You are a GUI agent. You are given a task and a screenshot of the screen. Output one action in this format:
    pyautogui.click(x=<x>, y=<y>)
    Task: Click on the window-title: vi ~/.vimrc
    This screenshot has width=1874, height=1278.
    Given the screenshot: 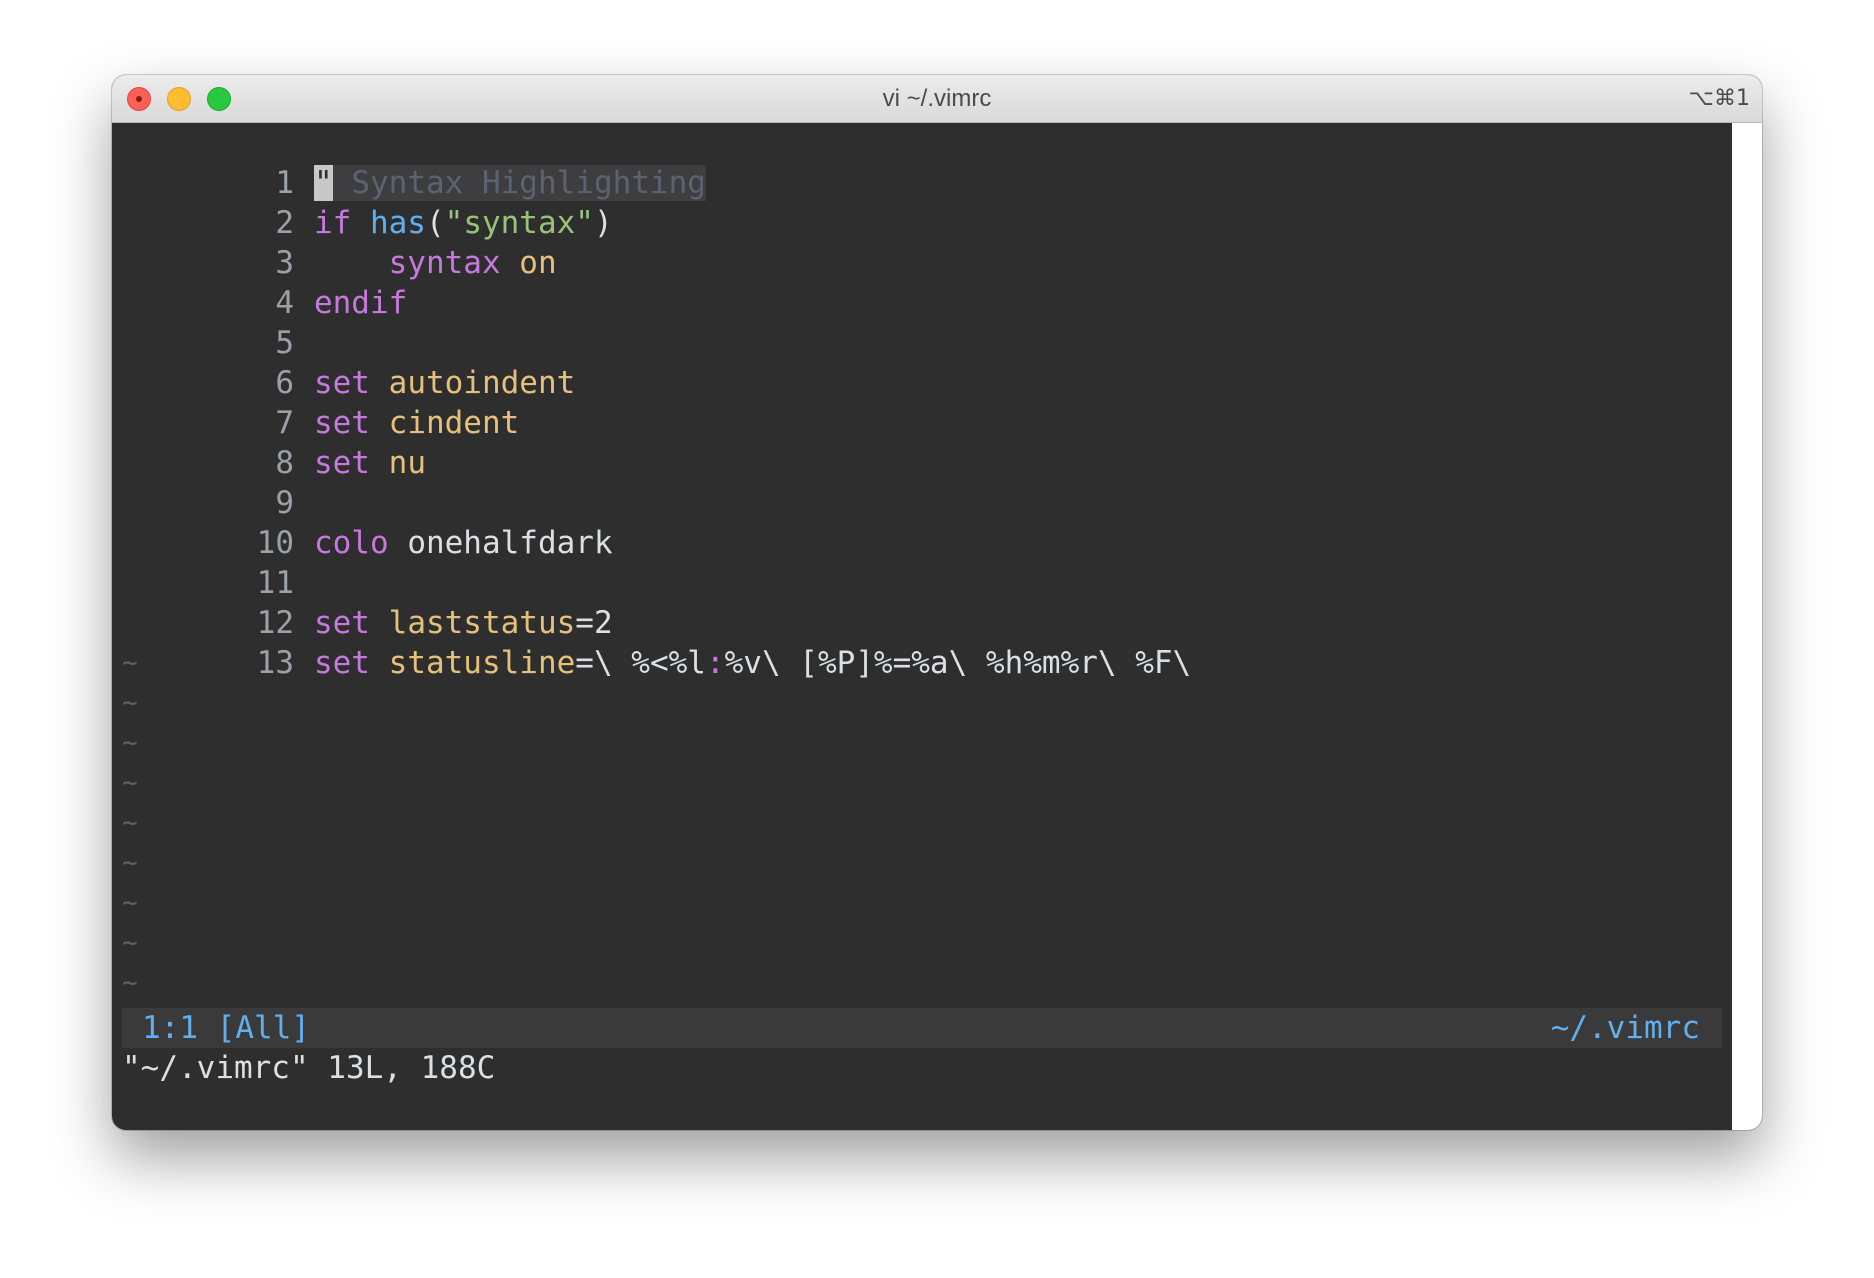 What is the action you would take?
    pyautogui.click(x=937, y=98)
    